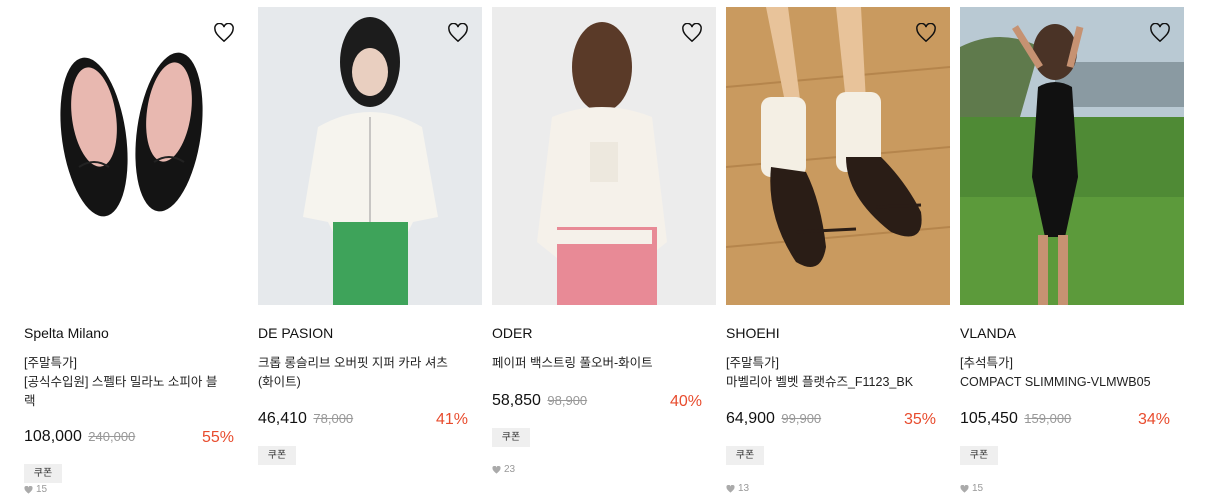 The height and width of the screenshot is (496, 1206). I want to click on original-price: 159,000, so click(1048, 418).